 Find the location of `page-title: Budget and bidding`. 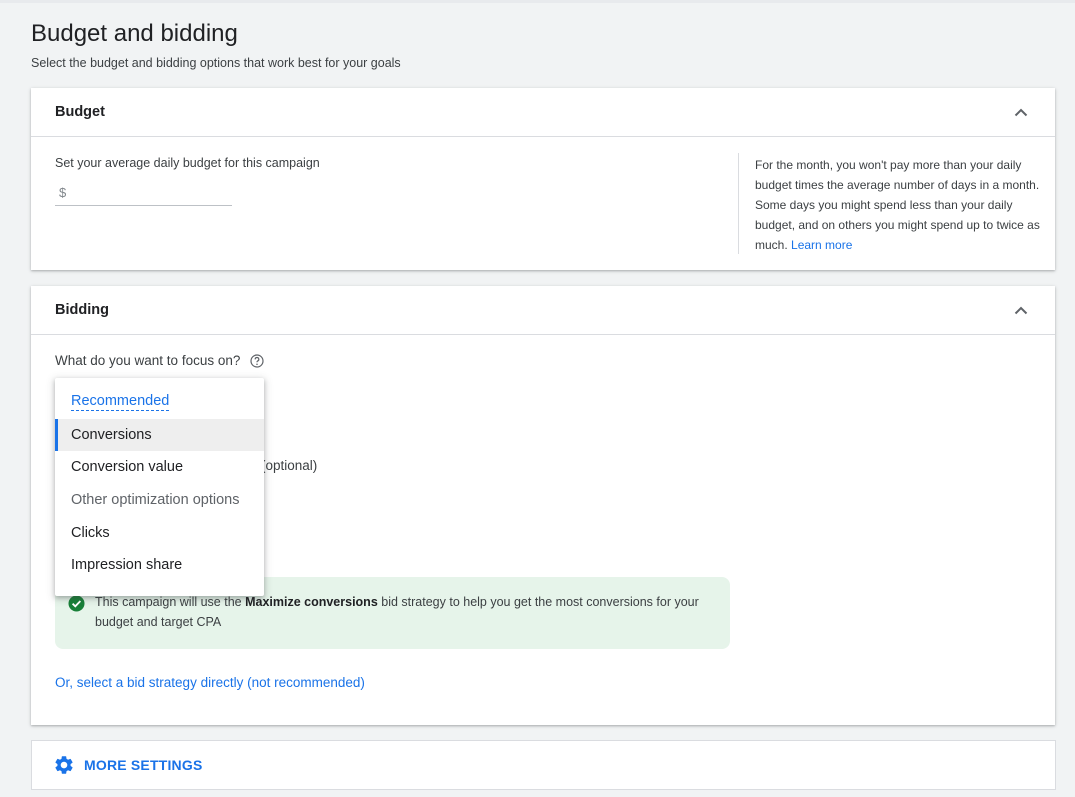

page-title: Budget and bidding is located at coordinates (134, 33).